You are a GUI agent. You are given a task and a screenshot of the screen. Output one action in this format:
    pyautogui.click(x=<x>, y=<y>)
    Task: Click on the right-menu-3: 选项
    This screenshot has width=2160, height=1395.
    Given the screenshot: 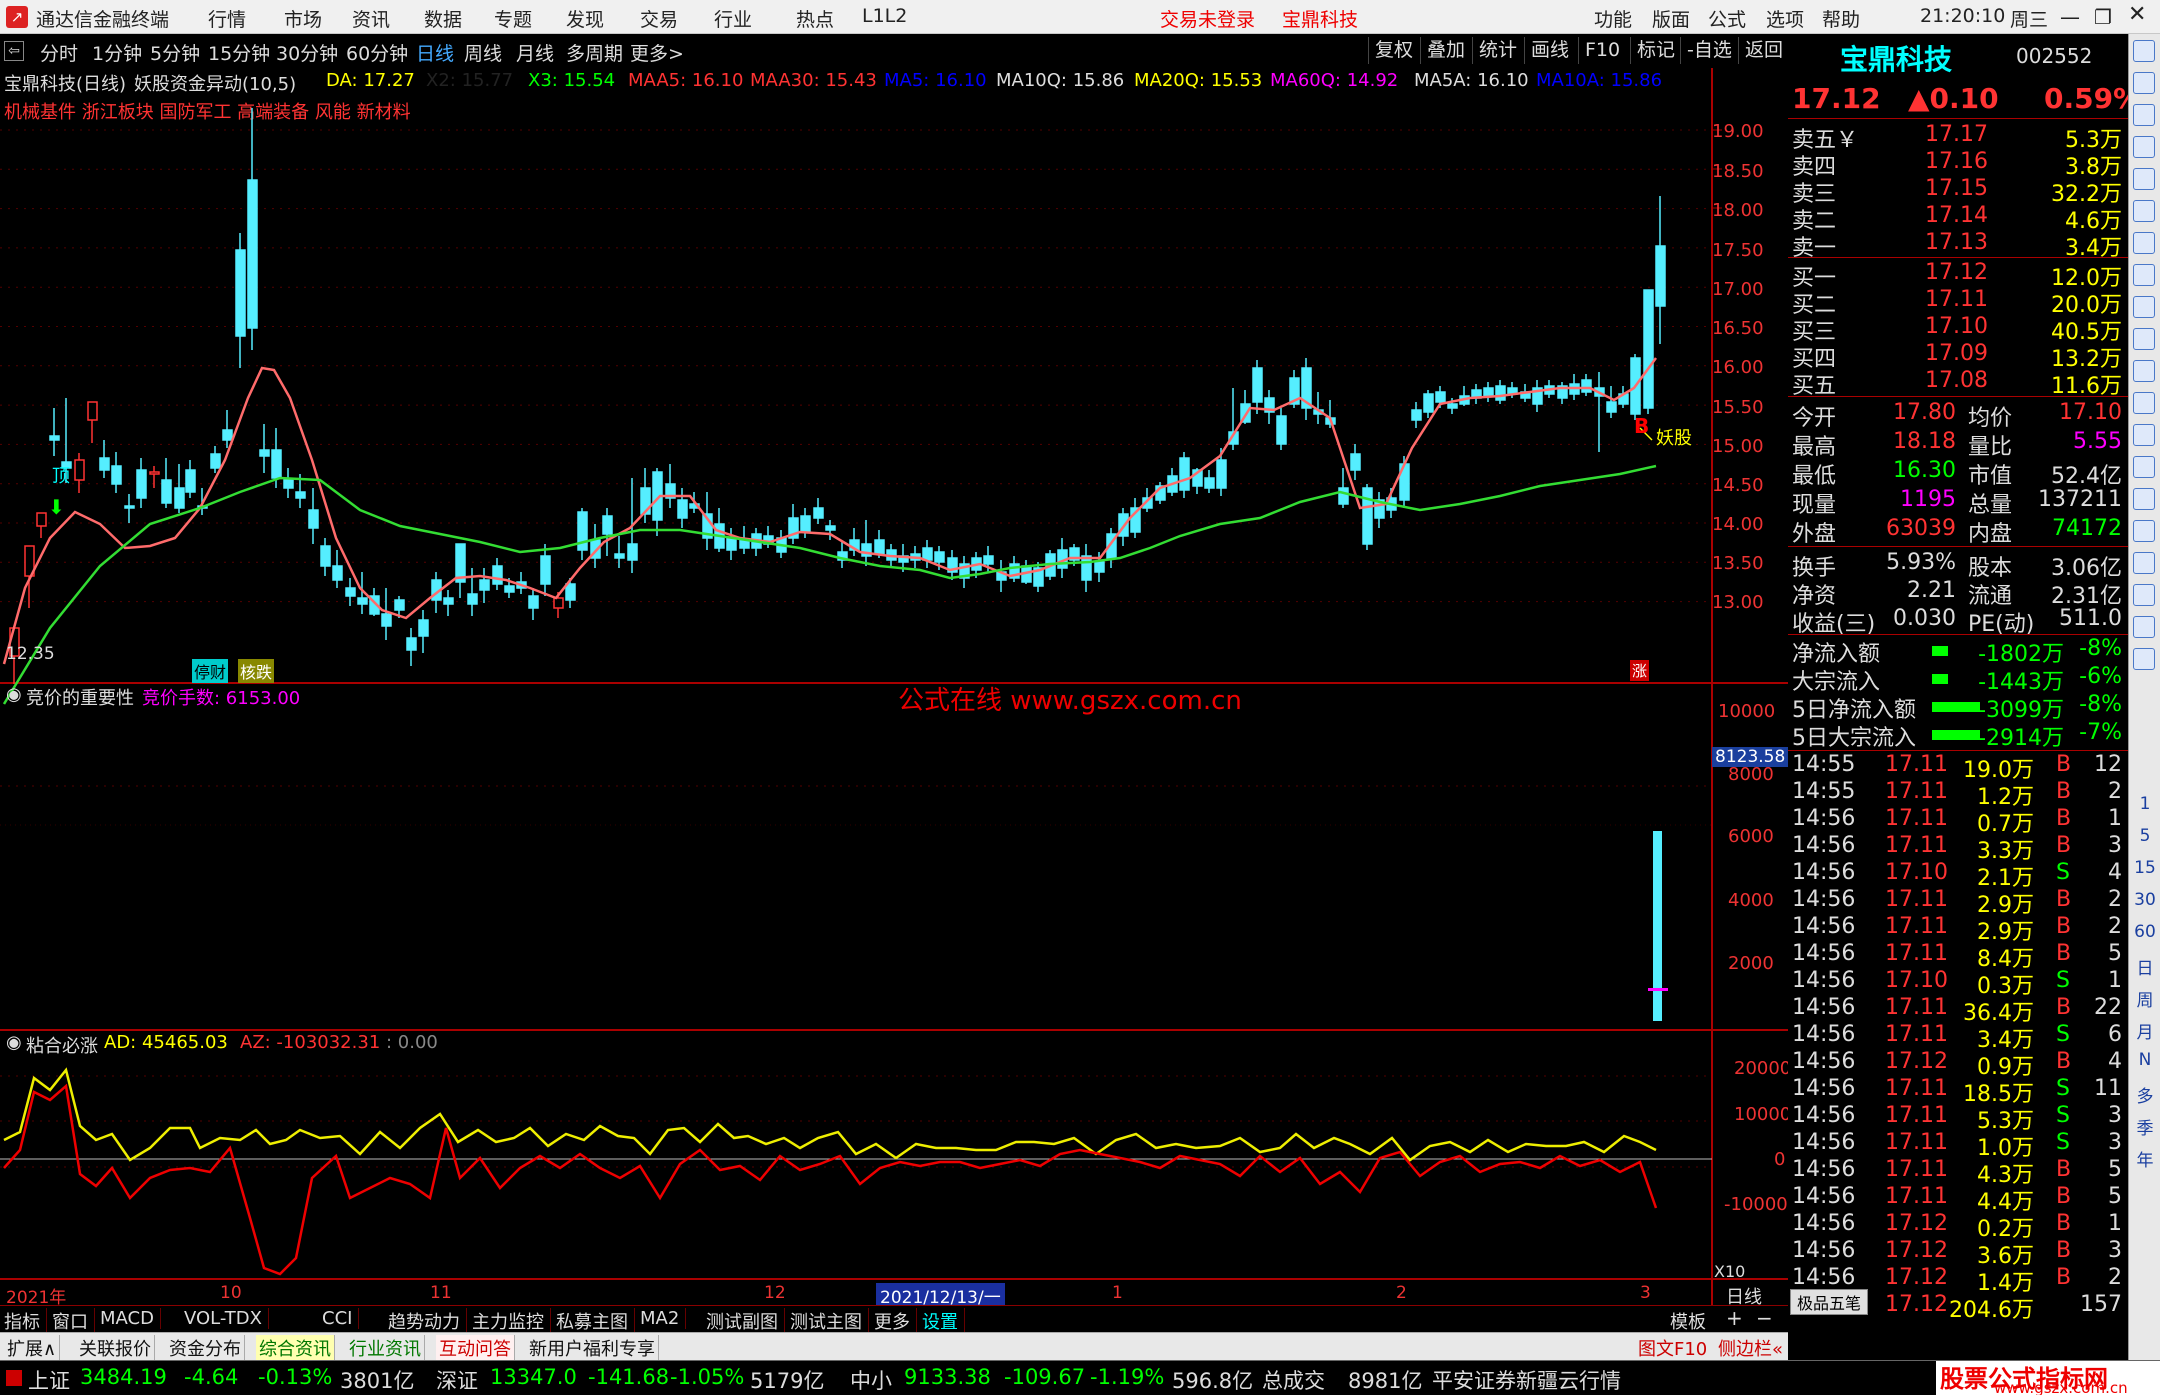 What is the action you would take?
    pyautogui.click(x=1785, y=18)
    